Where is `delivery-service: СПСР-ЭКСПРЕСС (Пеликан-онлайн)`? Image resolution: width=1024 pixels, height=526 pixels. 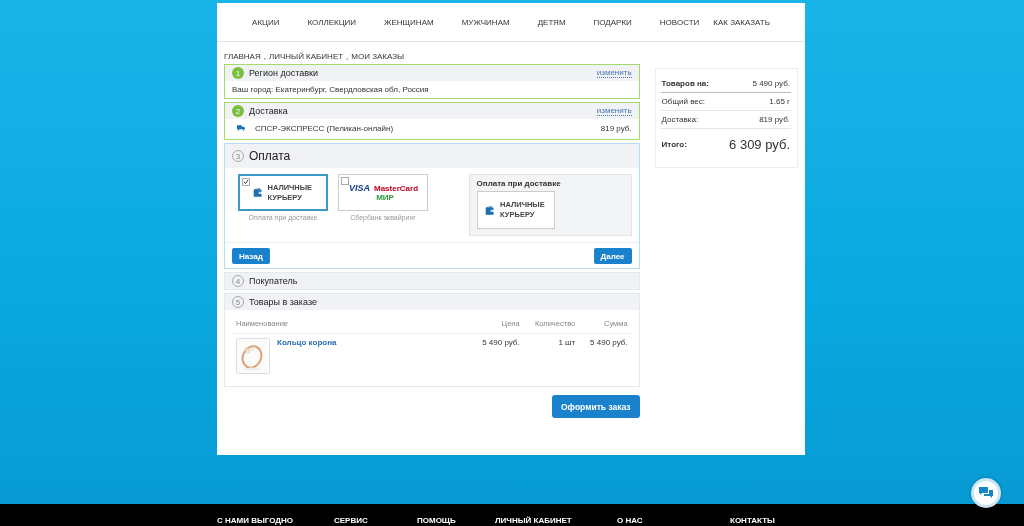 delivery-service: СПСР-ЭКСПРЕСС (Пеликан-онлайн) is located at coordinates (325, 128).